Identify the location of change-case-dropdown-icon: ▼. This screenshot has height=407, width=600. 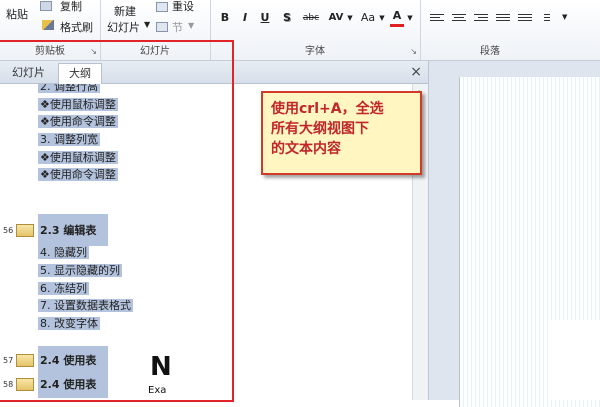
(382, 18).